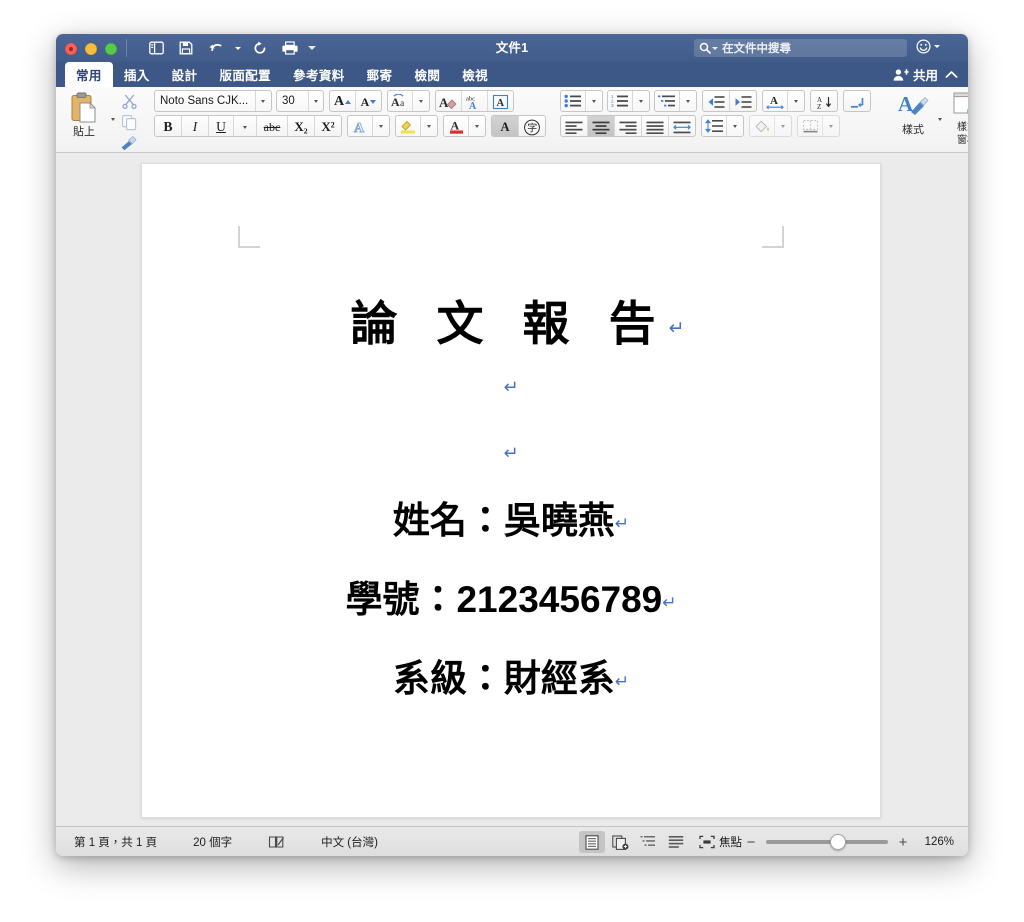 This screenshot has width=1024, height=922. I want to click on line-spacing-dropdown-button, so click(735, 126).